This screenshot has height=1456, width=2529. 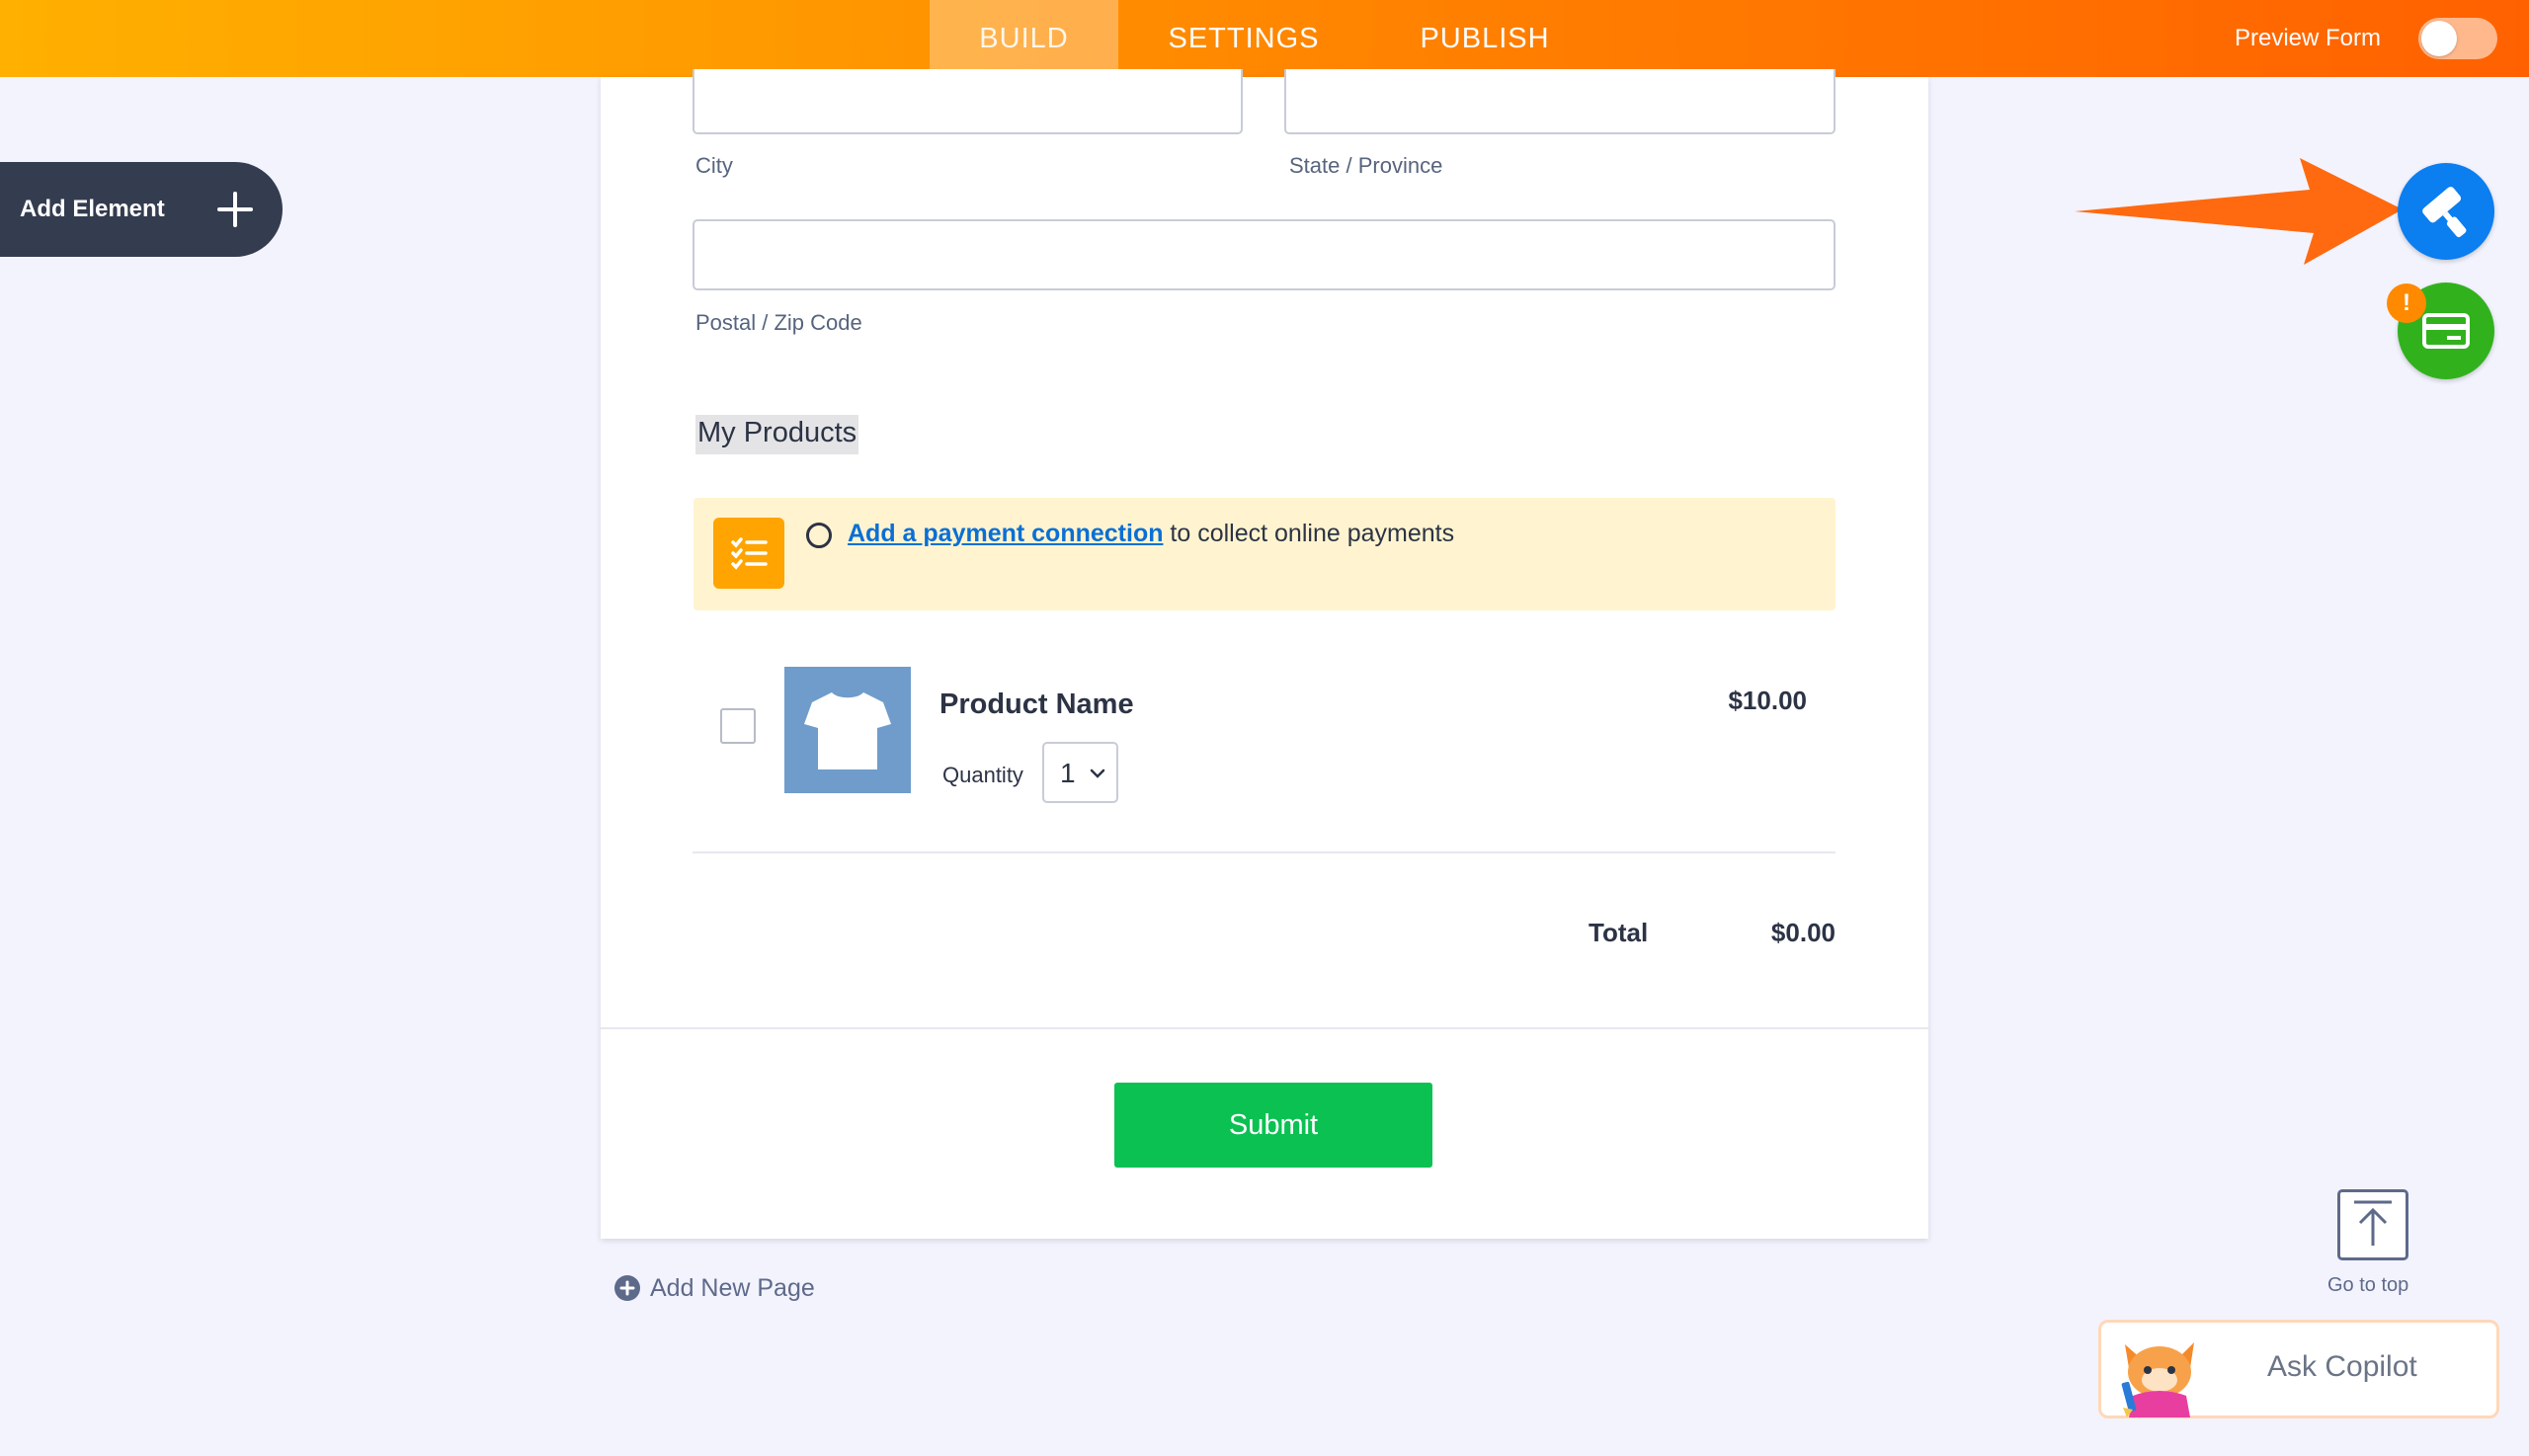 What do you see at coordinates (2157, 1379) in the screenshot?
I see `copilot-avatar-icon` at bounding box center [2157, 1379].